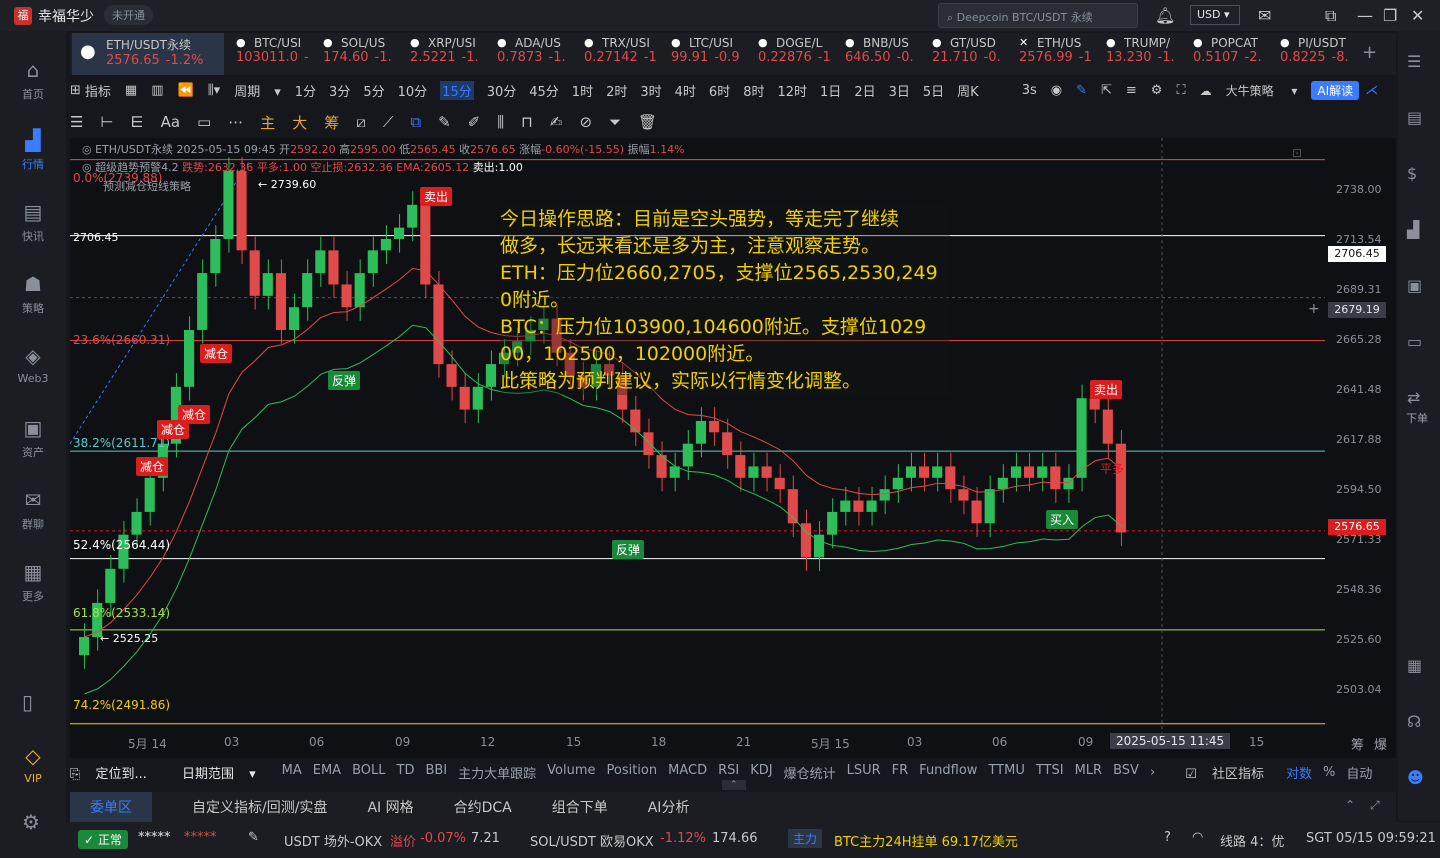 This screenshot has width=1440, height=858. I want to click on interval-3: 5分, so click(373, 90).